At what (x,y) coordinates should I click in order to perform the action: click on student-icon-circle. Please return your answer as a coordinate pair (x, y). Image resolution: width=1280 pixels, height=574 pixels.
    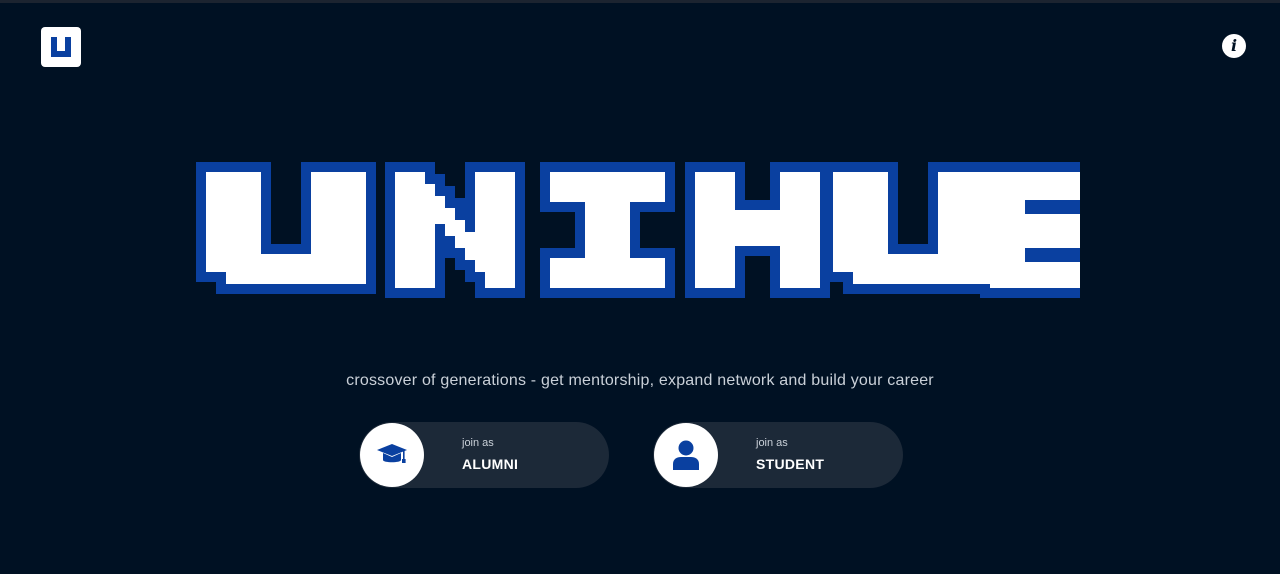
    Looking at the image, I should click on (686, 455).